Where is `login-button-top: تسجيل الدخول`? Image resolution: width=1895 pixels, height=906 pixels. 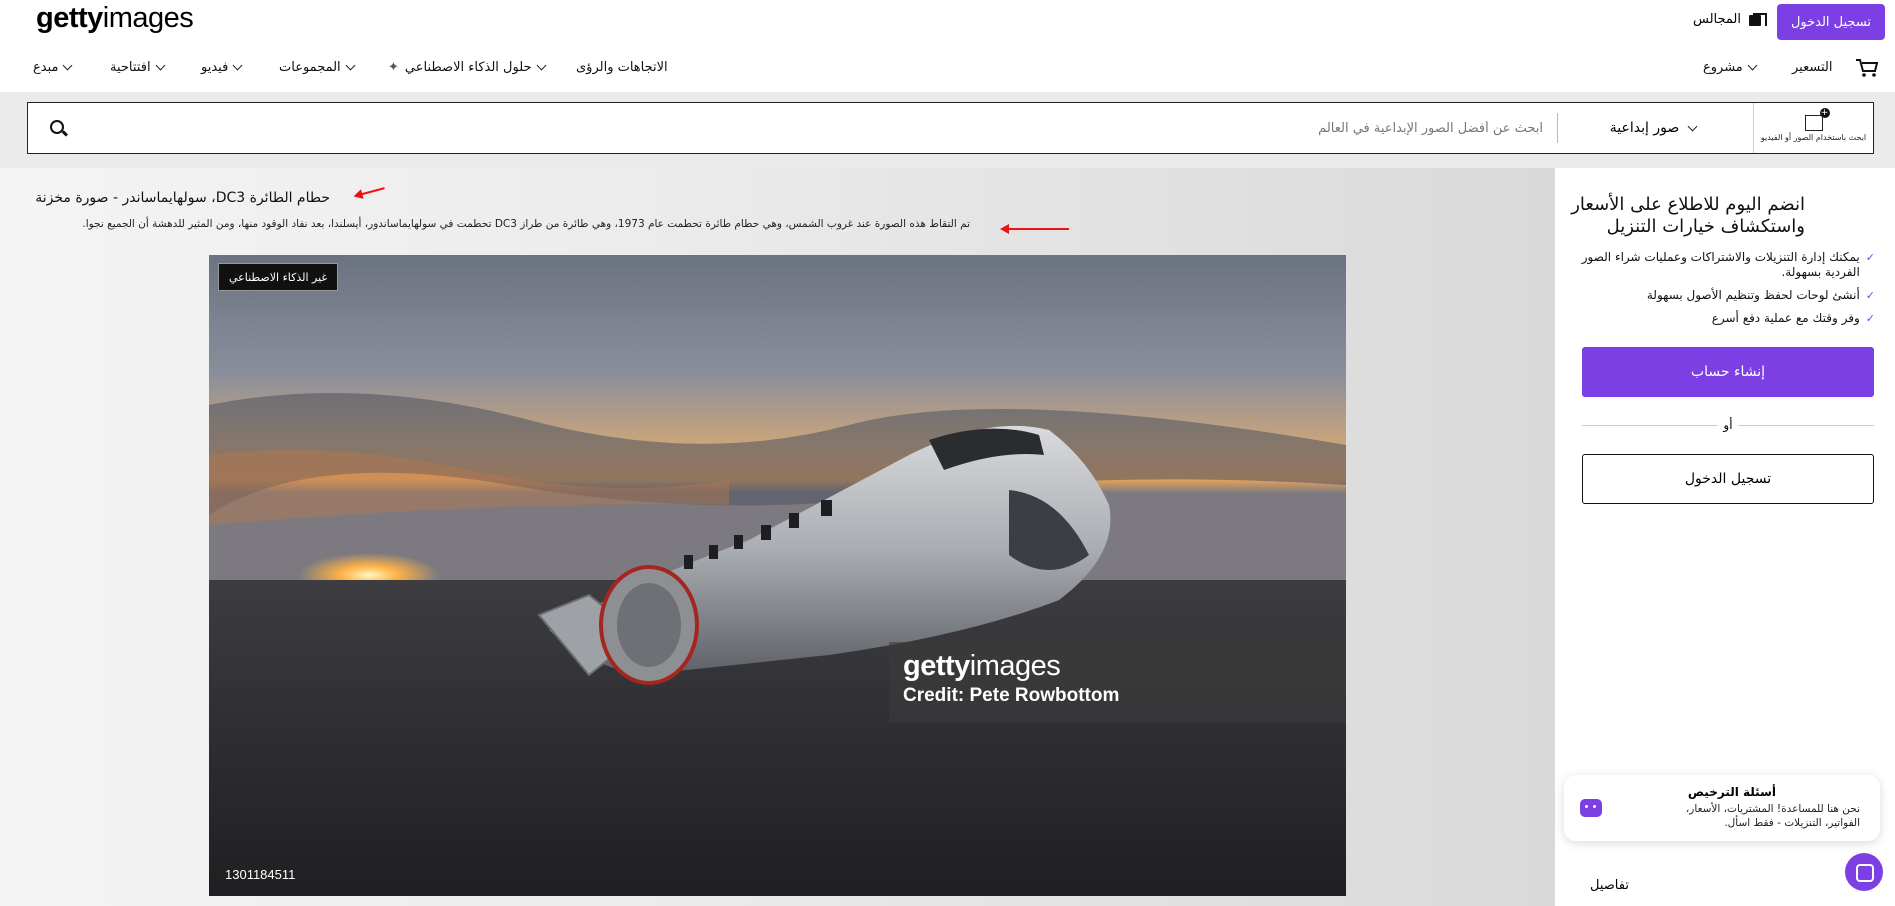
login-button-top: تسجيل الدخول is located at coordinates (1831, 22).